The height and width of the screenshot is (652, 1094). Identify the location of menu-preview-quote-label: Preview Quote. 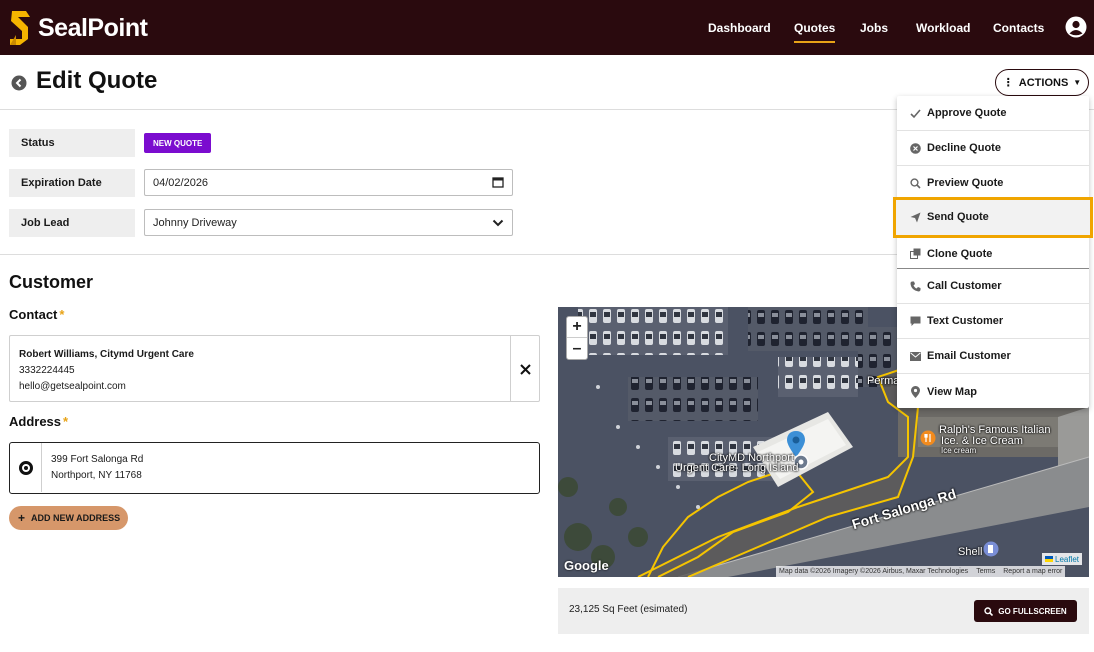
(965, 183).